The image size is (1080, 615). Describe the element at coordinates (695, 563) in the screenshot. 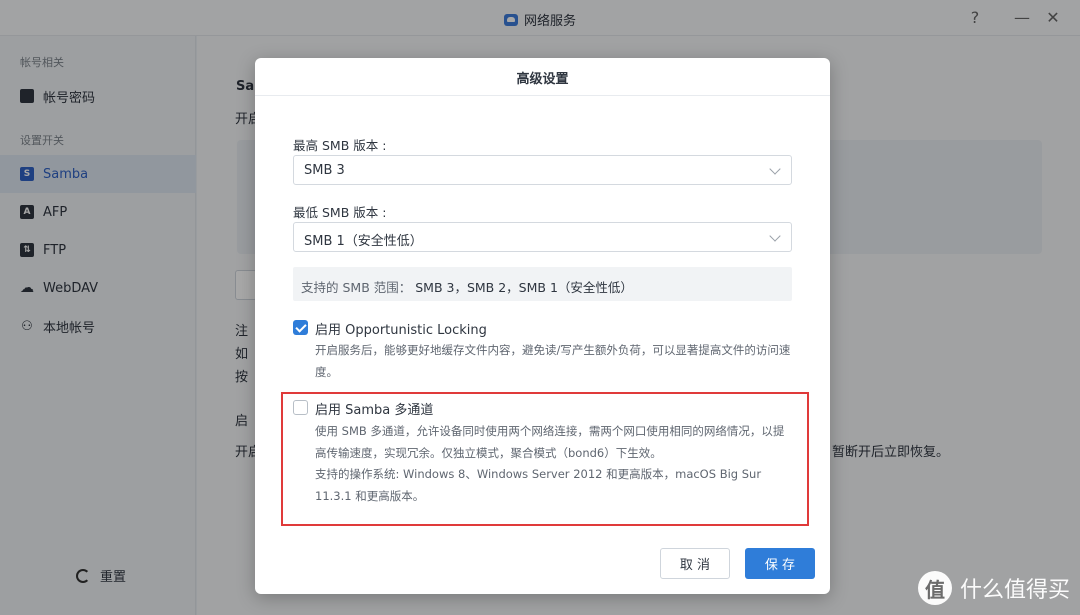

I see `cancel-button: 取 消` at that location.